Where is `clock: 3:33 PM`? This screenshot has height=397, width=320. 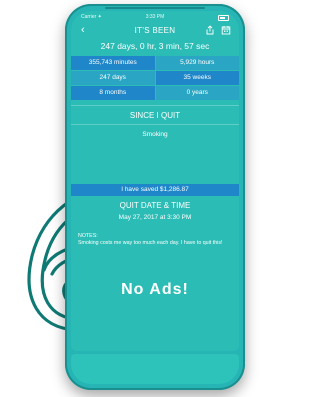 clock: 3:33 PM is located at coordinates (155, 17).